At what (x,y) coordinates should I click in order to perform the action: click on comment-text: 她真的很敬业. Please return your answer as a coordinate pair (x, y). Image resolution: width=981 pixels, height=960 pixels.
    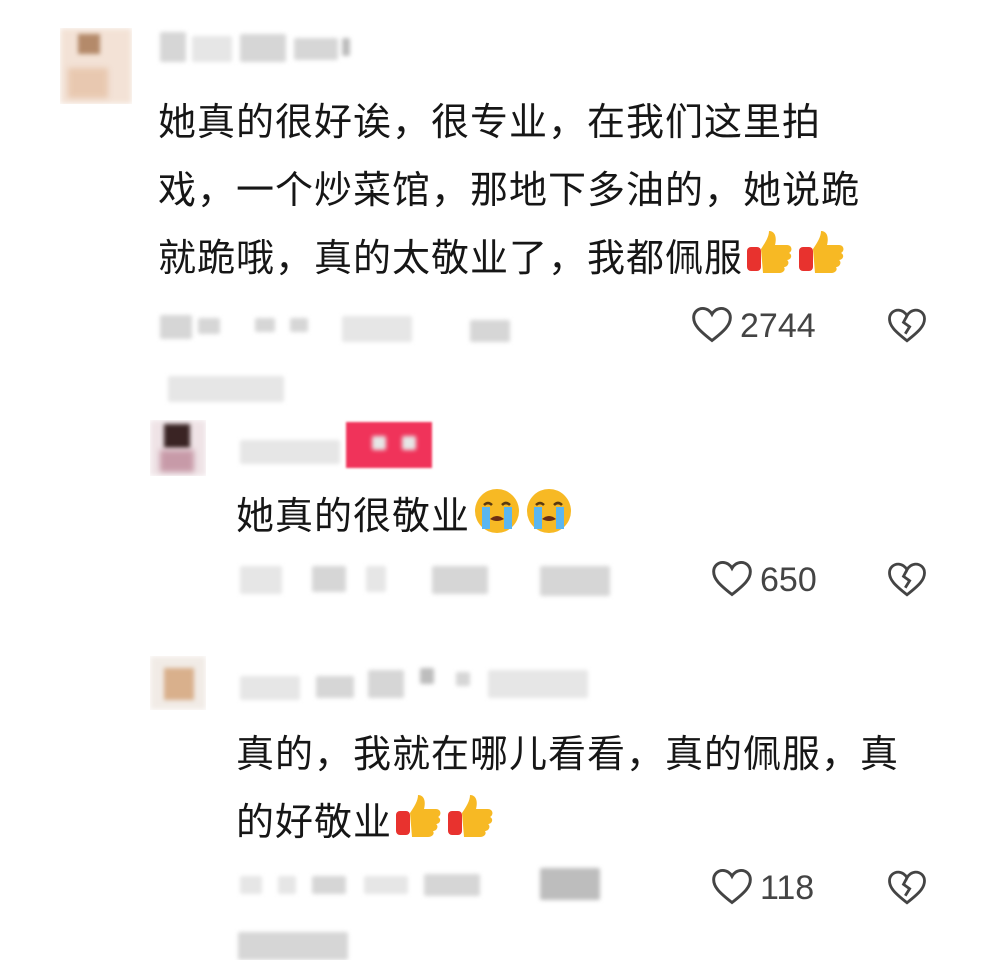
    Looking at the image, I should click on (586, 519).